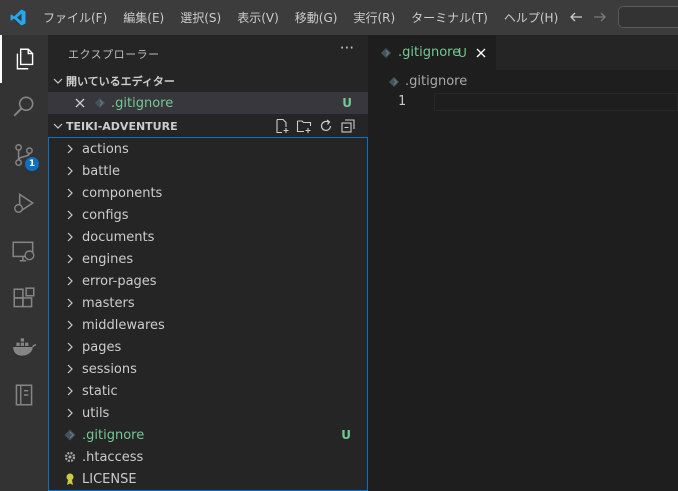  What do you see at coordinates (258, 17) in the screenshot?
I see `menu-item: 表示(V)` at bounding box center [258, 17].